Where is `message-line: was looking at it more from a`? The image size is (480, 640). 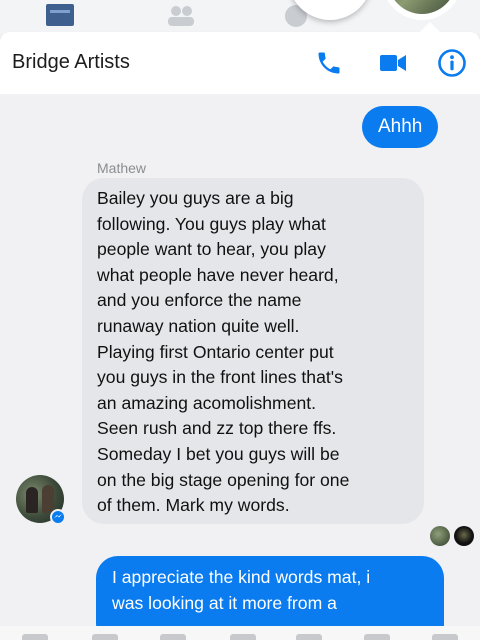
message-line: was looking at it more from a is located at coordinates (224, 602).